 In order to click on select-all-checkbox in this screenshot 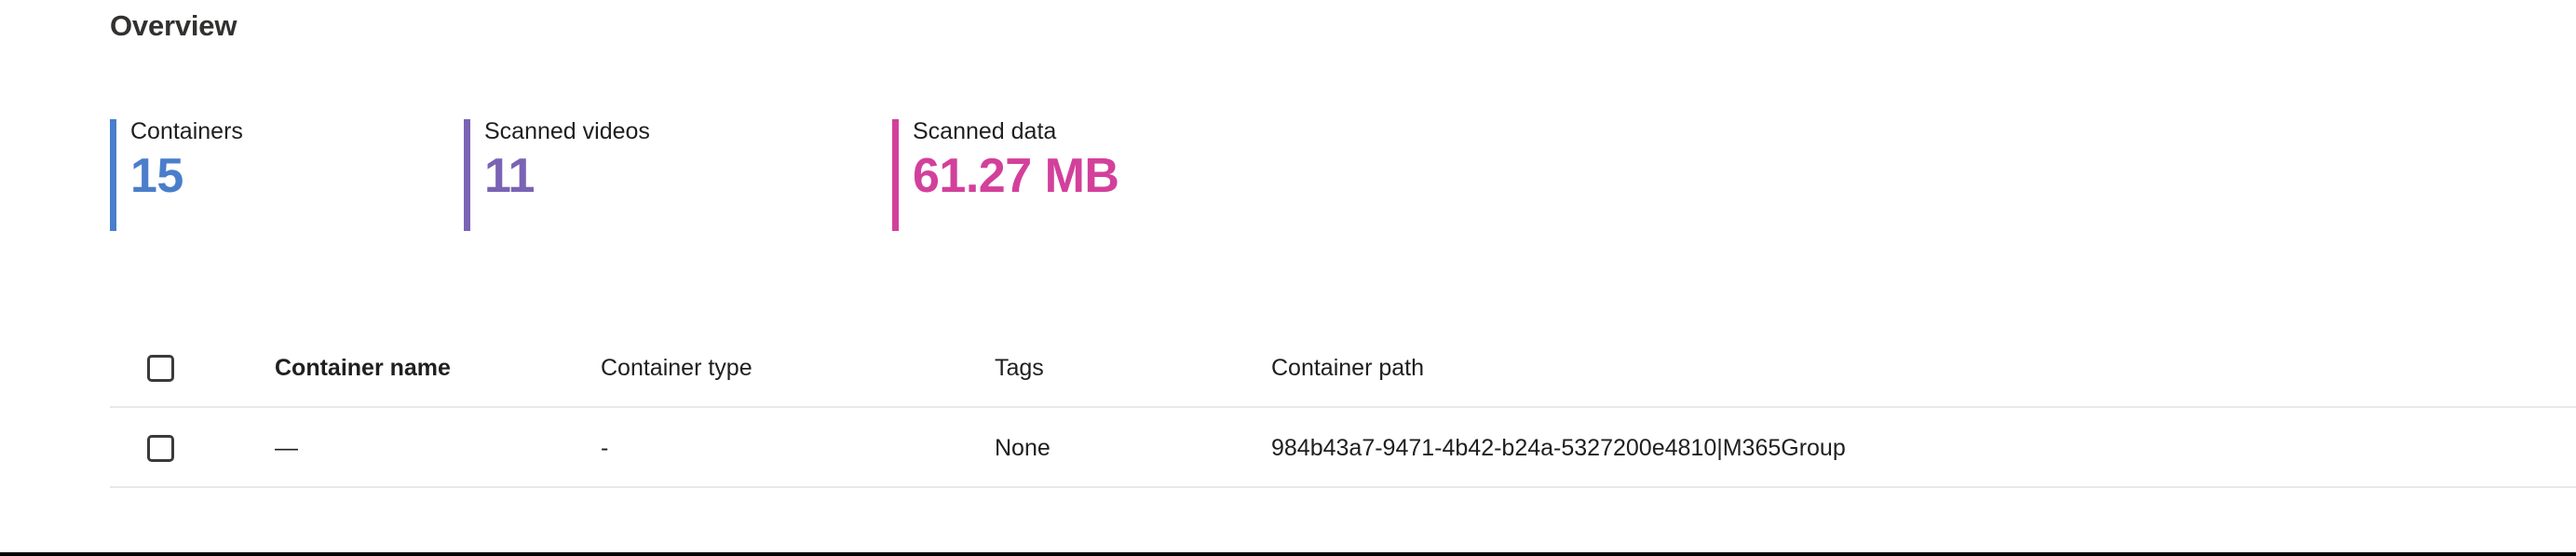, I will do `click(160, 368)`.